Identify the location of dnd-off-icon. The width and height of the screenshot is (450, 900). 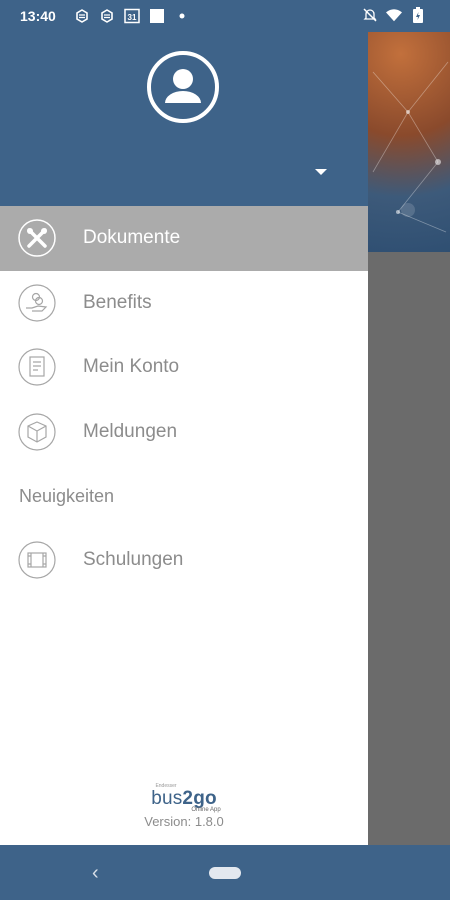
(370, 15).